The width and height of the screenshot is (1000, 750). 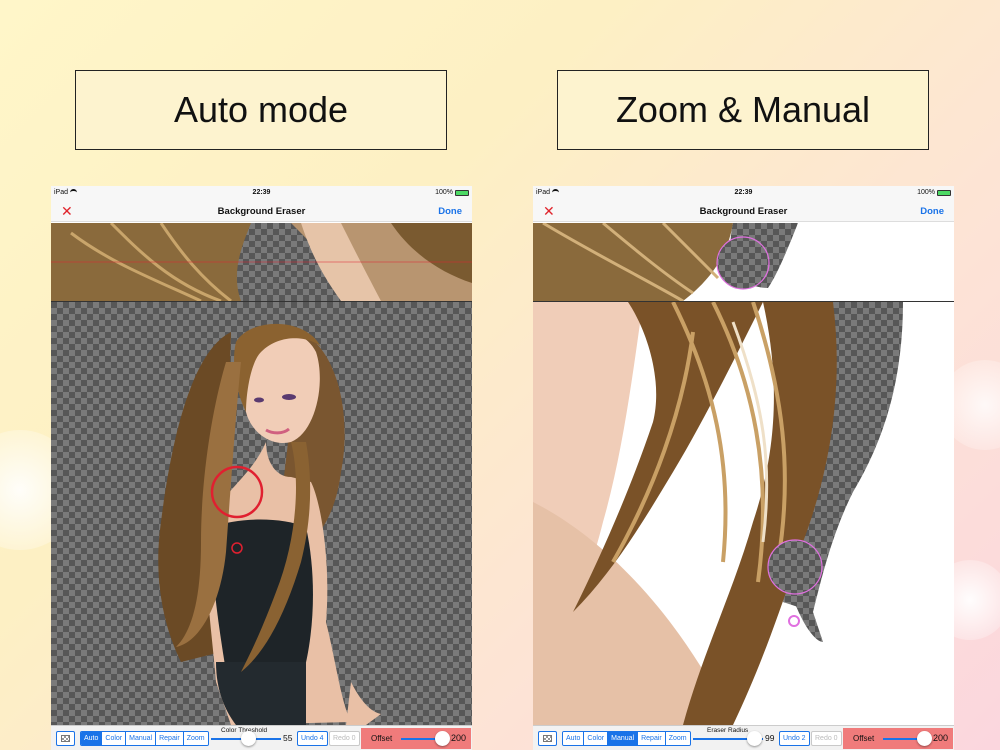 What do you see at coordinates (794, 621) in the screenshot?
I see `eraser-target-point` at bounding box center [794, 621].